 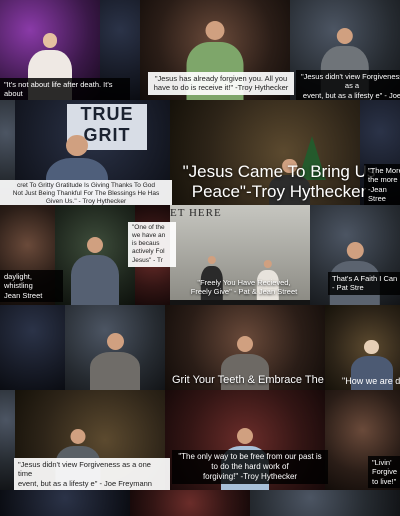 What do you see at coordinates (7, 440) in the screenshot?
I see `photo-bottom-left-edge` at bounding box center [7, 440].